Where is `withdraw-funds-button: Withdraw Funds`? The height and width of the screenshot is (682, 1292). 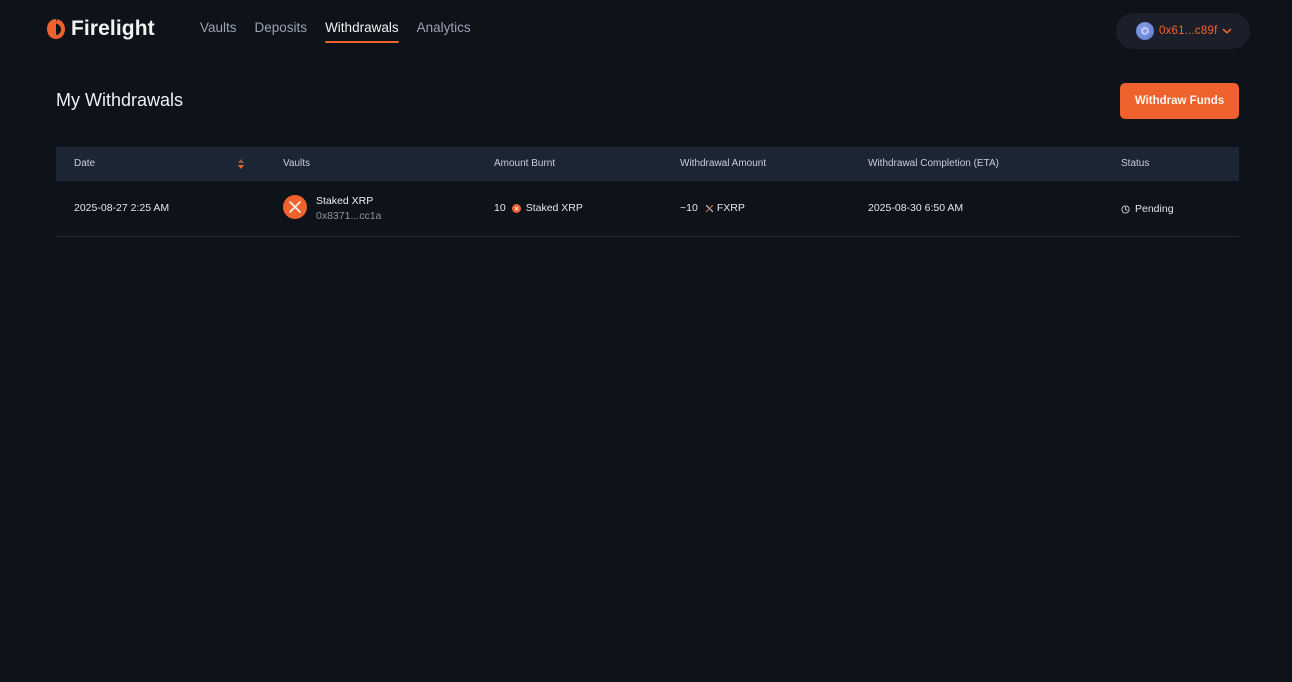
withdraw-funds-button: Withdraw Funds is located at coordinates (1179, 101).